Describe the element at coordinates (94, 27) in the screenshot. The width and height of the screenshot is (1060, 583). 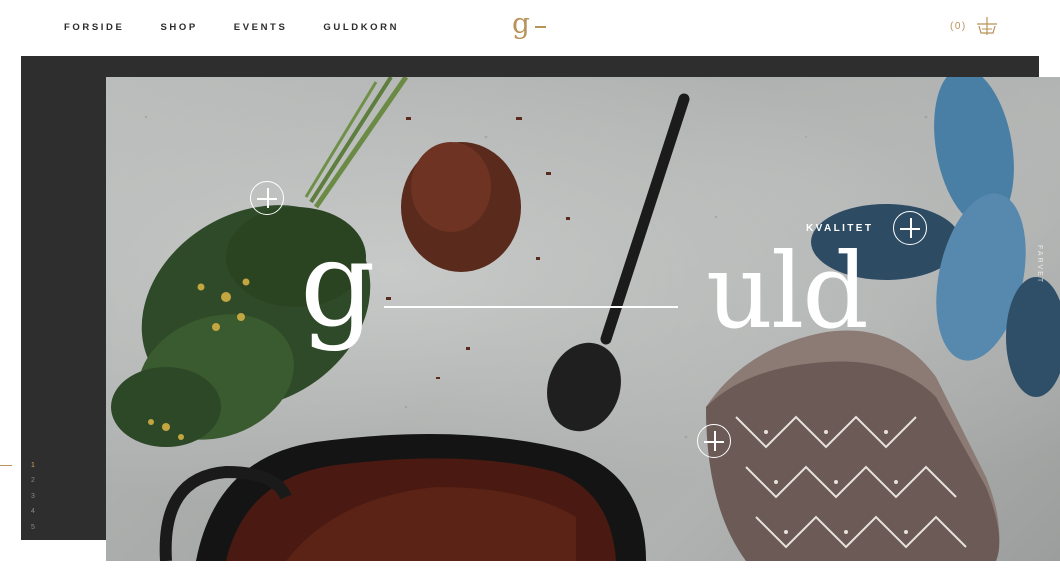
I see `nav-item-forside: FORSIDE` at that location.